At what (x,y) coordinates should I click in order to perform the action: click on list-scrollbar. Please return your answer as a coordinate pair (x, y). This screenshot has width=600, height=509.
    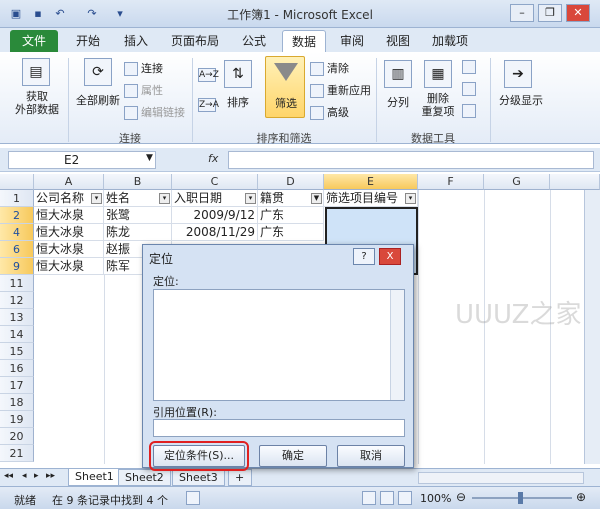
    Looking at the image, I should click on (397, 345).